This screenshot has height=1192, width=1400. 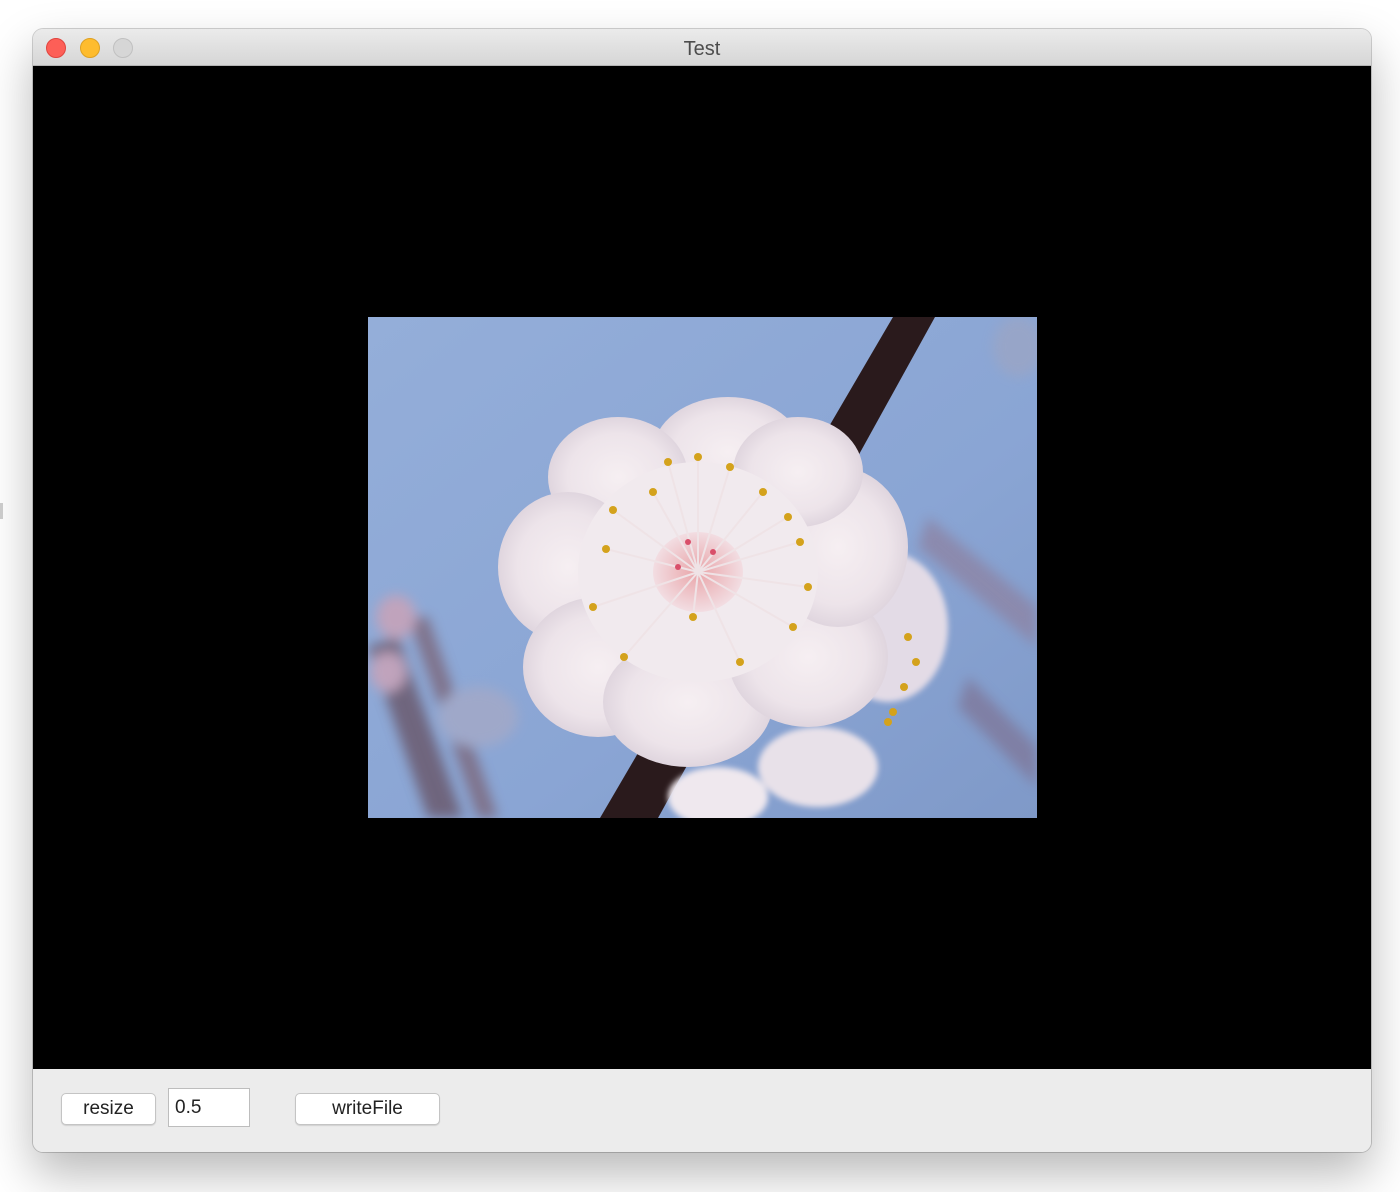 I want to click on write-file-button: writeFile, so click(x=367, y=1109).